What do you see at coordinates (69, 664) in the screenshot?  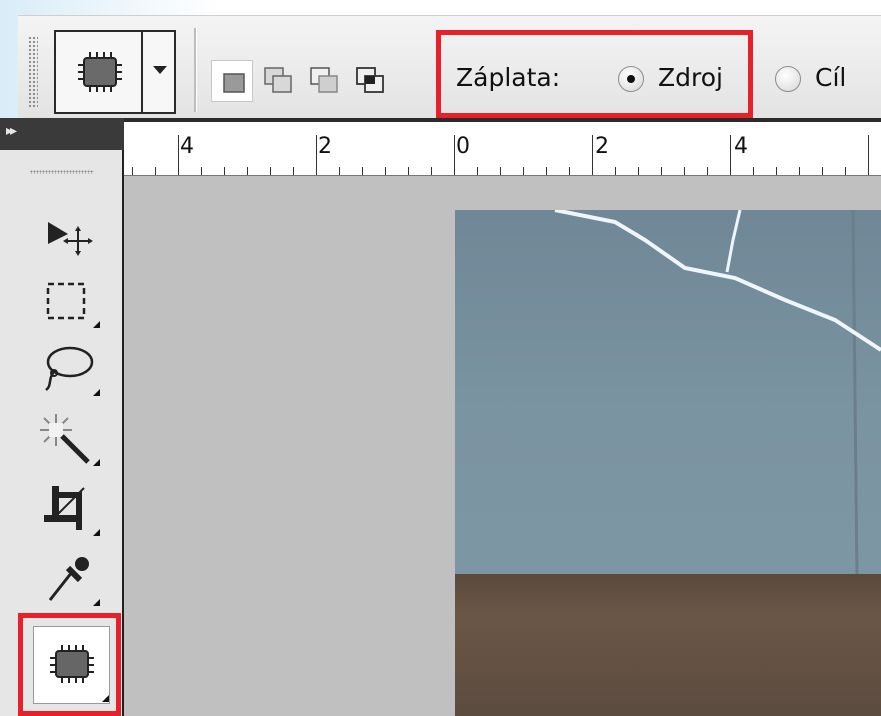 I see `patch-tool-highlight` at bounding box center [69, 664].